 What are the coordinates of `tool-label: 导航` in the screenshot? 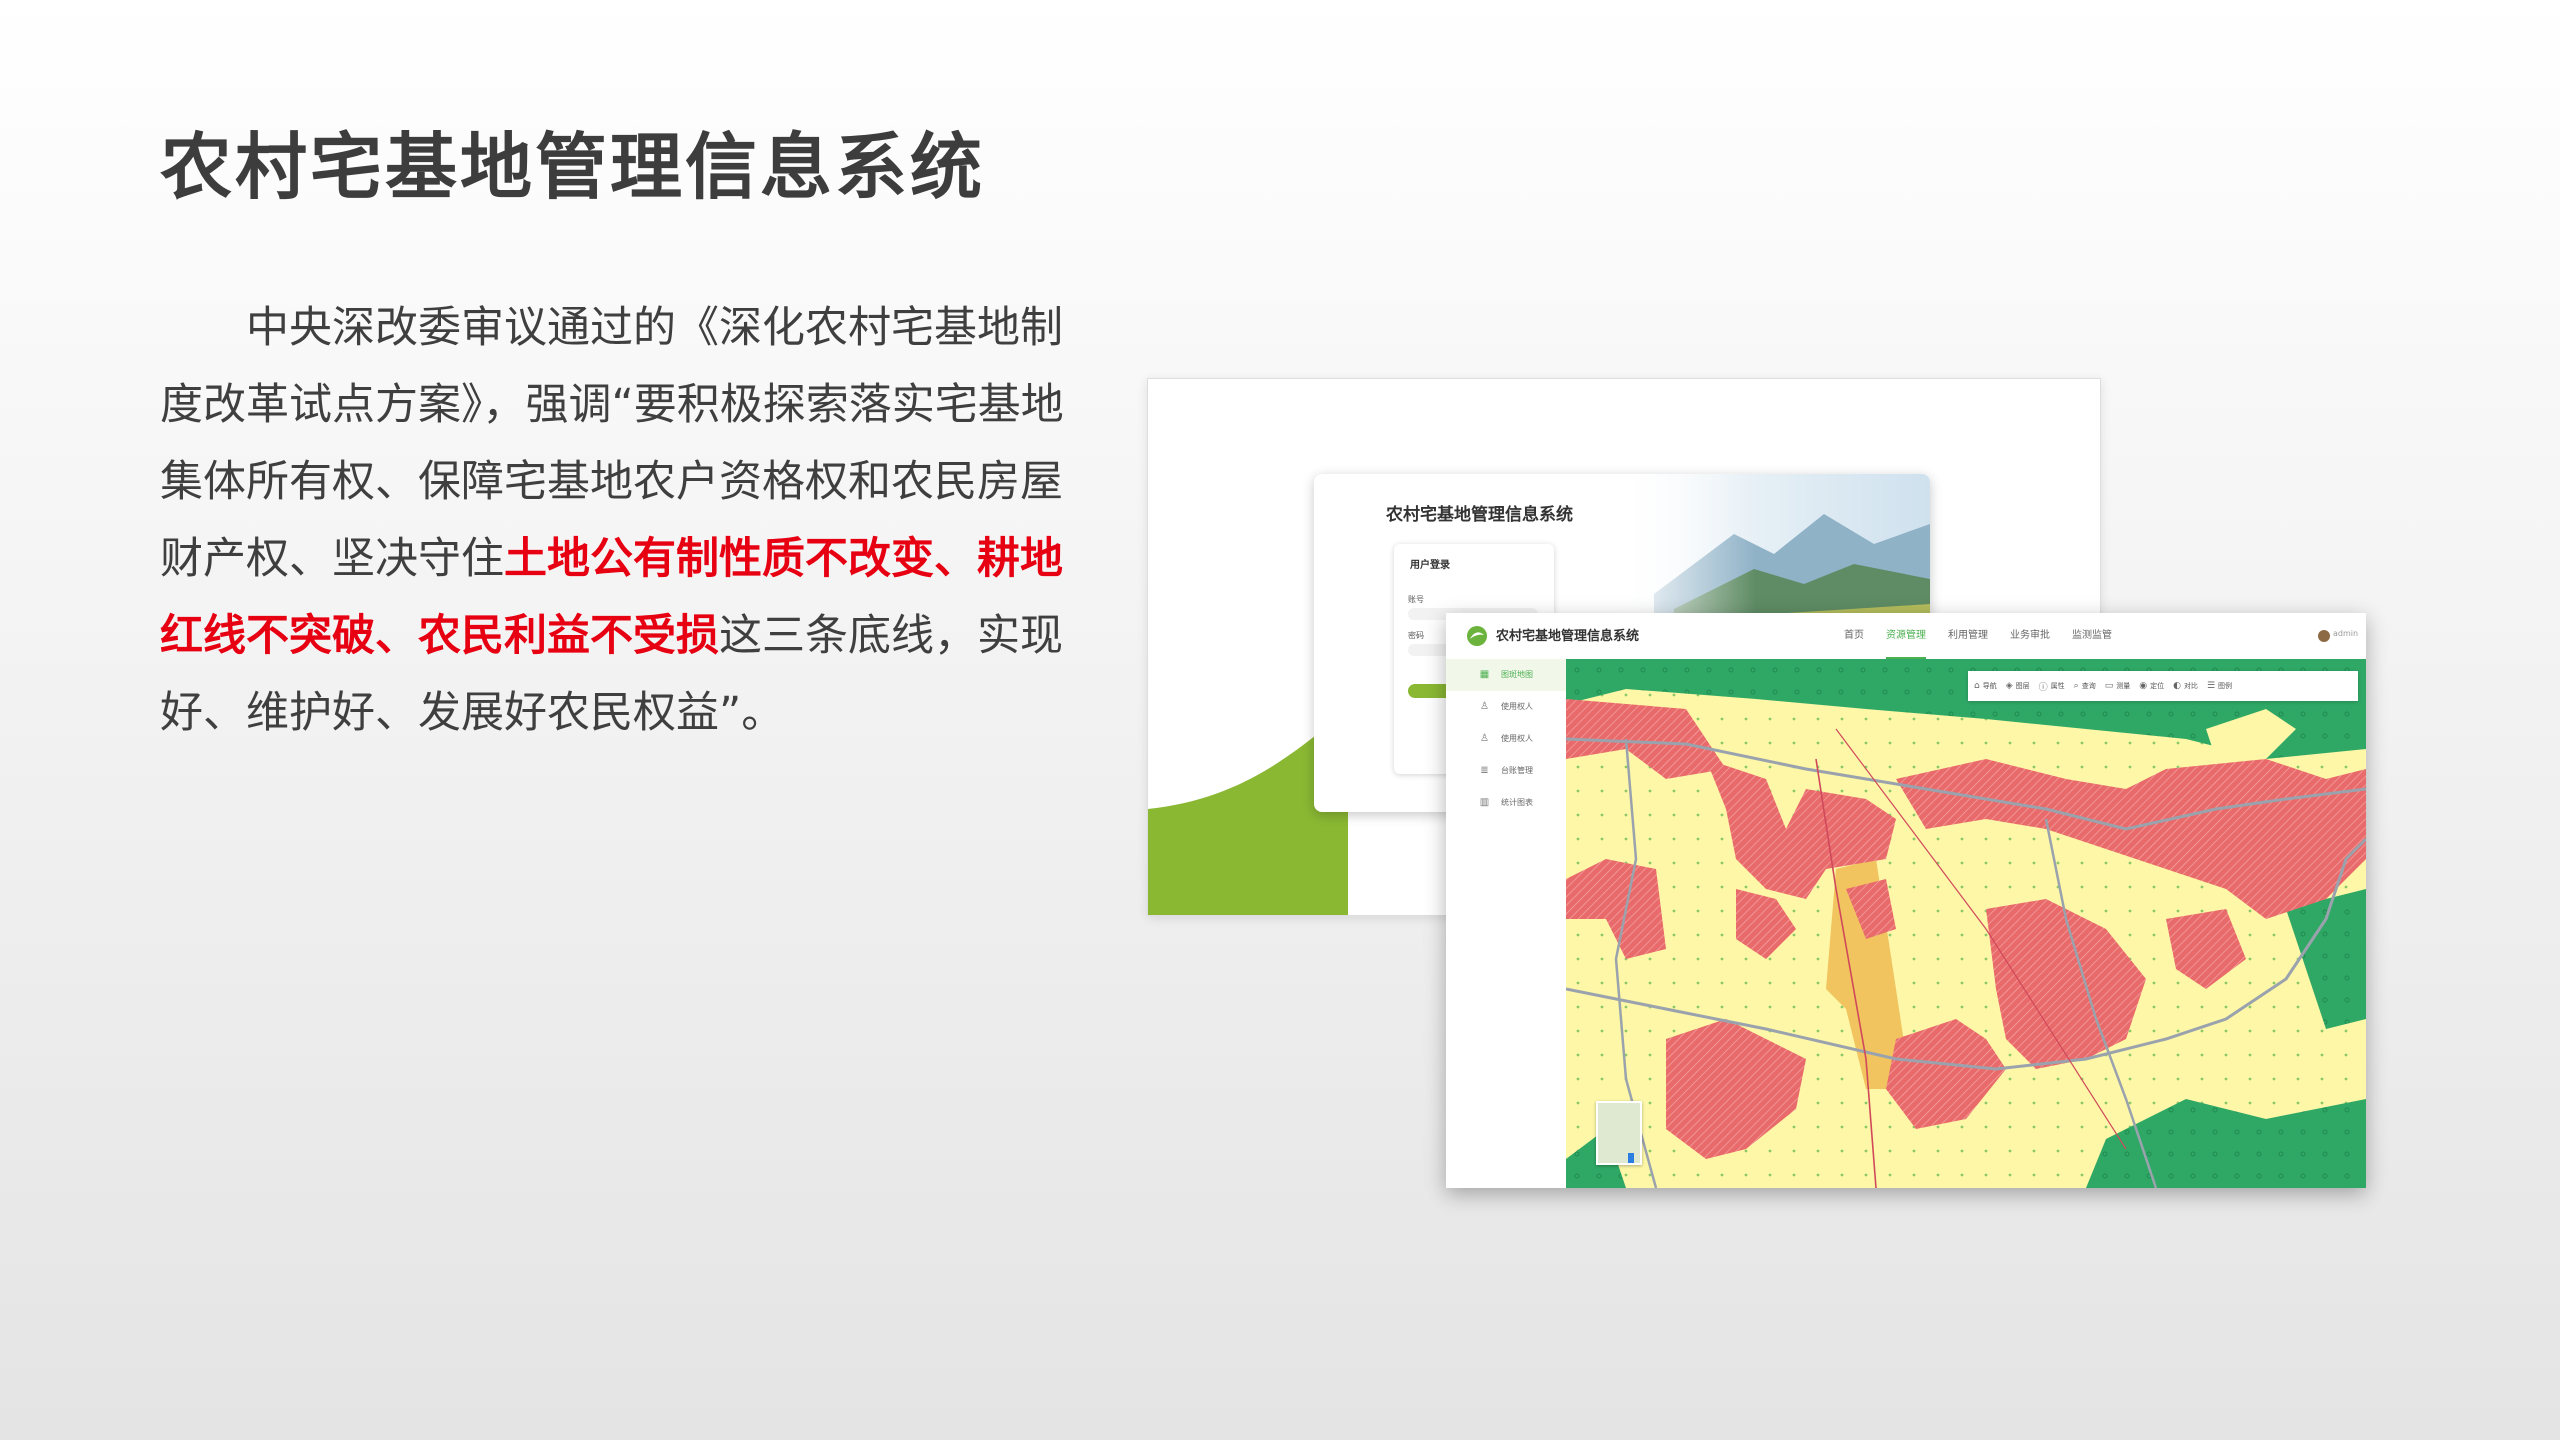 It's located at (1989, 686).